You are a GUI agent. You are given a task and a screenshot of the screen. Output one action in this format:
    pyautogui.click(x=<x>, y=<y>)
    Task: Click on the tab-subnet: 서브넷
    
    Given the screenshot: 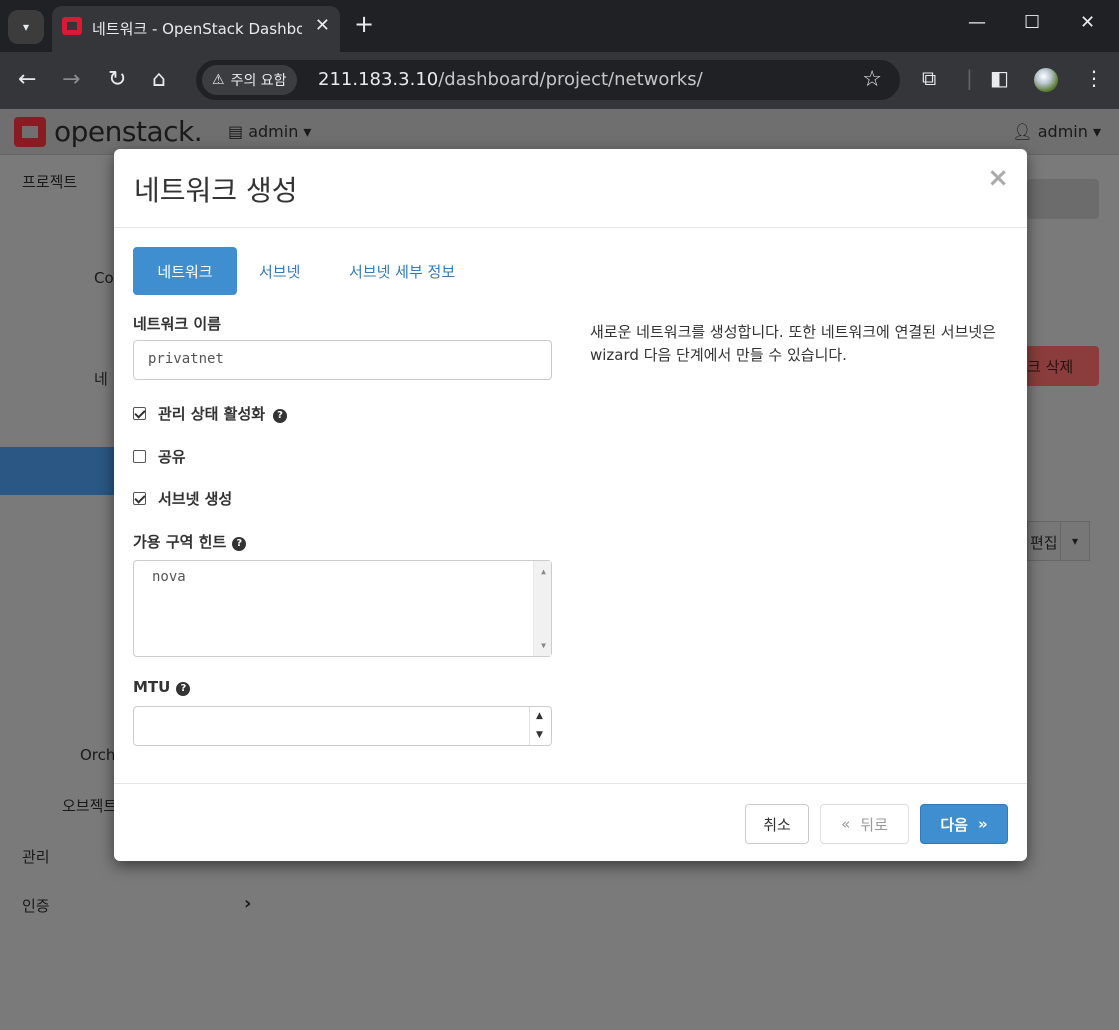 What is the action you would take?
    pyautogui.click(x=279, y=271)
    